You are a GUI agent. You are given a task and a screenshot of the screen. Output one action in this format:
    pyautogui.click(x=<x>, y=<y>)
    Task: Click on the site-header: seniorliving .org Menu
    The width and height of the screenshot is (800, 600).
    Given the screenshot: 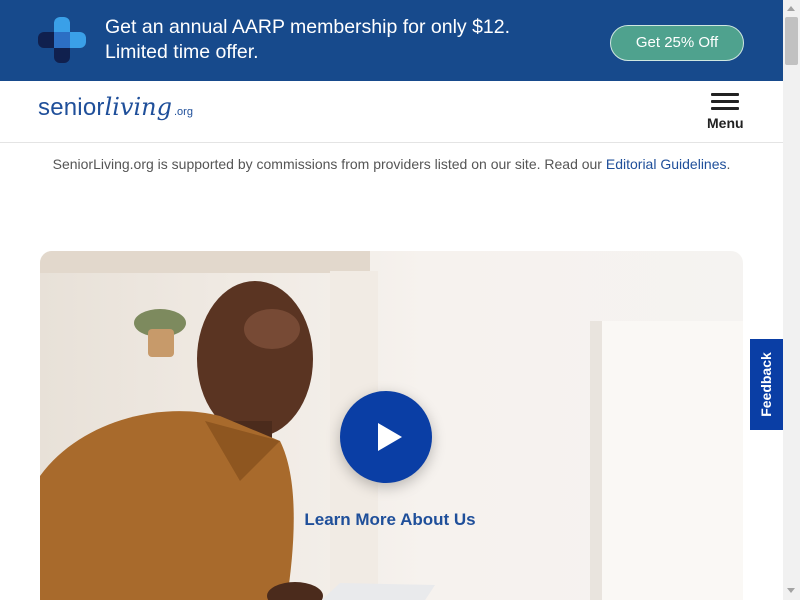 What is the action you would take?
    pyautogui.click(x=391, y=112)
    